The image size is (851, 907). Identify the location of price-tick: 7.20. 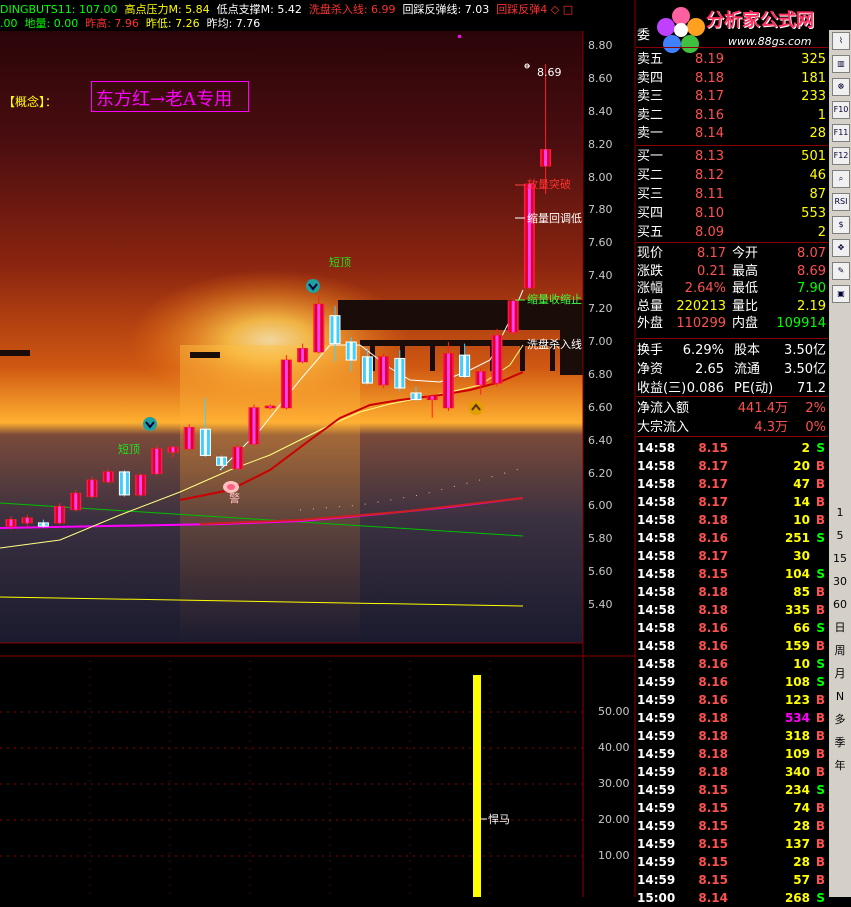
(600, 309).